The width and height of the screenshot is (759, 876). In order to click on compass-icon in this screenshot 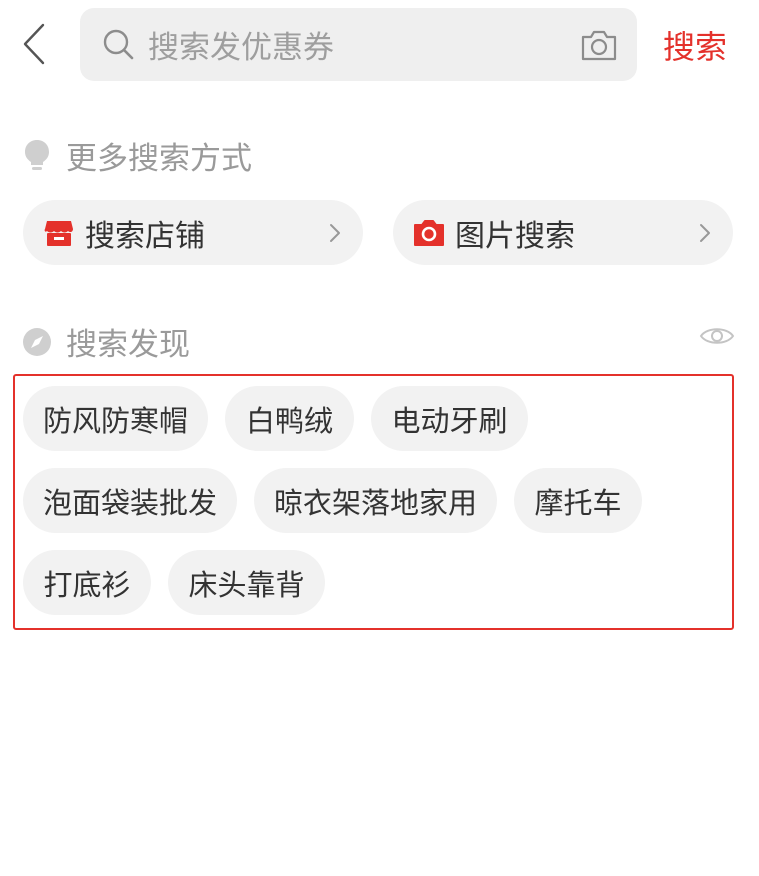, I will do `click(37, 342)`.